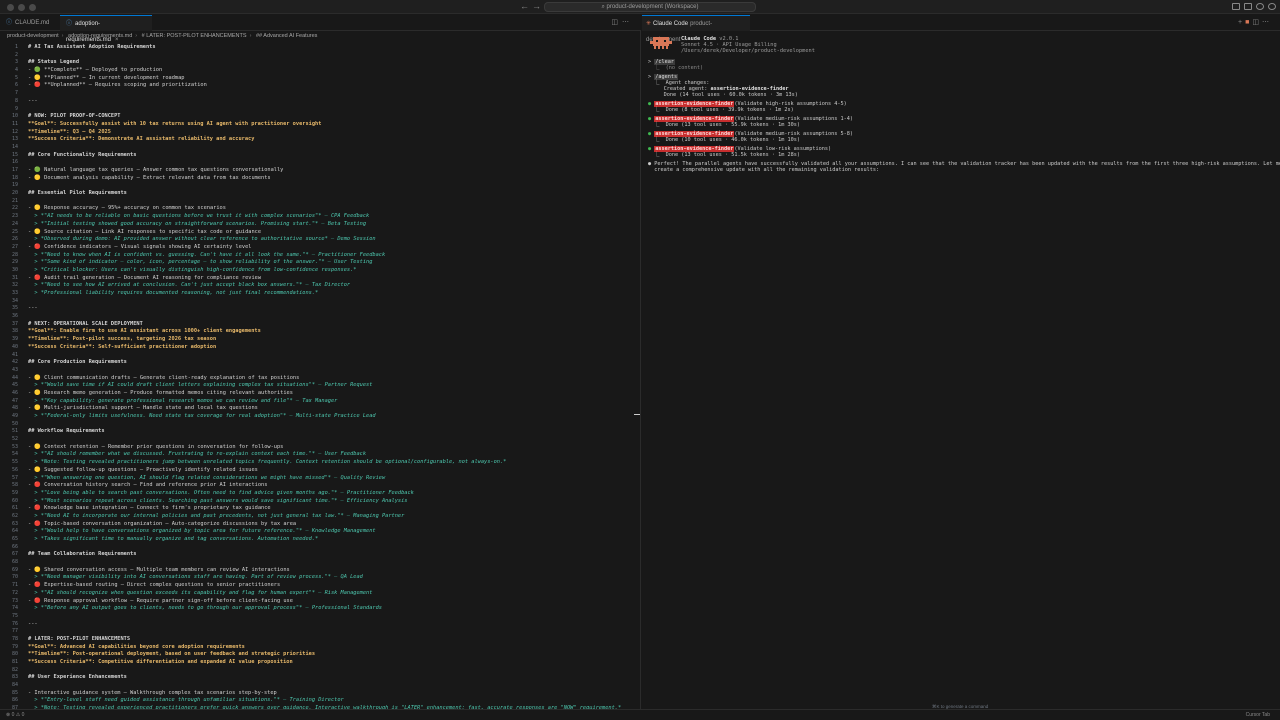 Image resolution: width=1280 pixels, height=720 pixels. I want to click on editor-line: 35 ---, so click(320, 309).